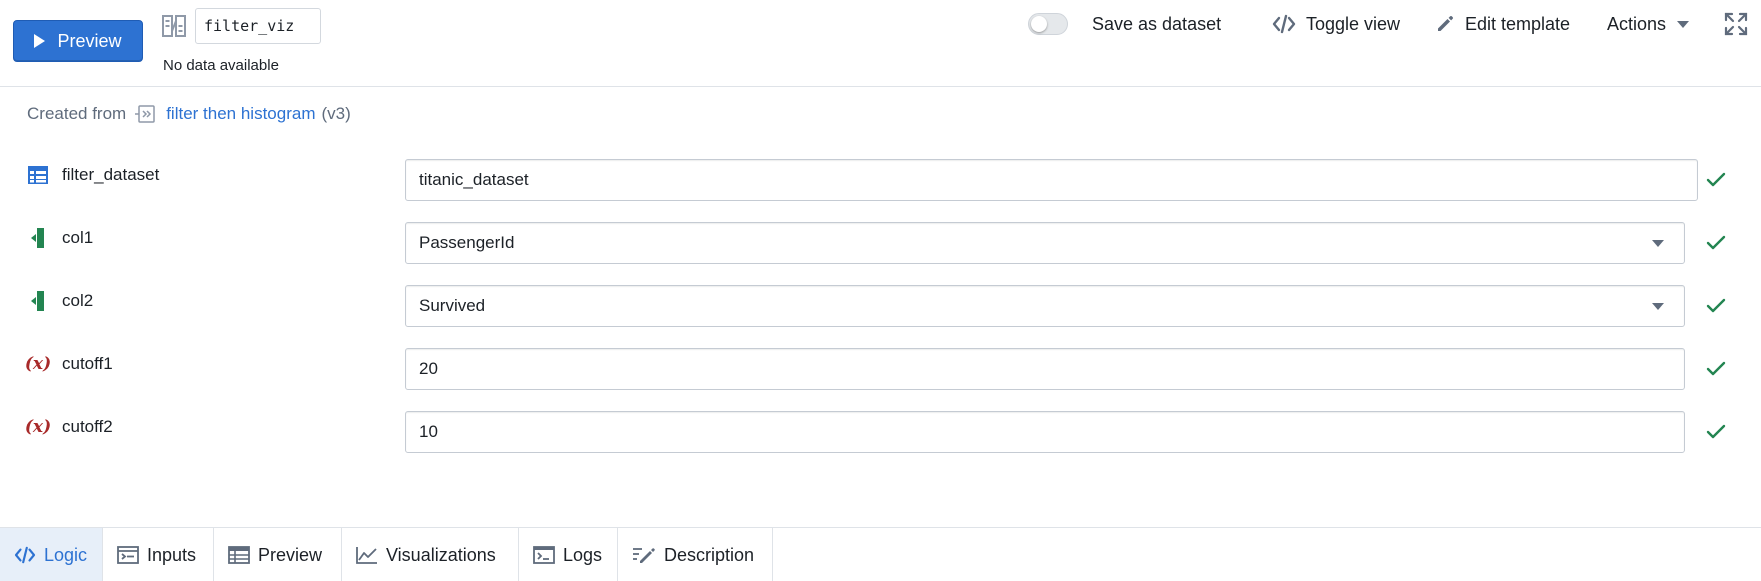 This screenshot has height=581, width=1761. What do you see at coordinates (644, 555) in the screenshot?
I see `edit-description-icon` at bounding box center [644, 555].